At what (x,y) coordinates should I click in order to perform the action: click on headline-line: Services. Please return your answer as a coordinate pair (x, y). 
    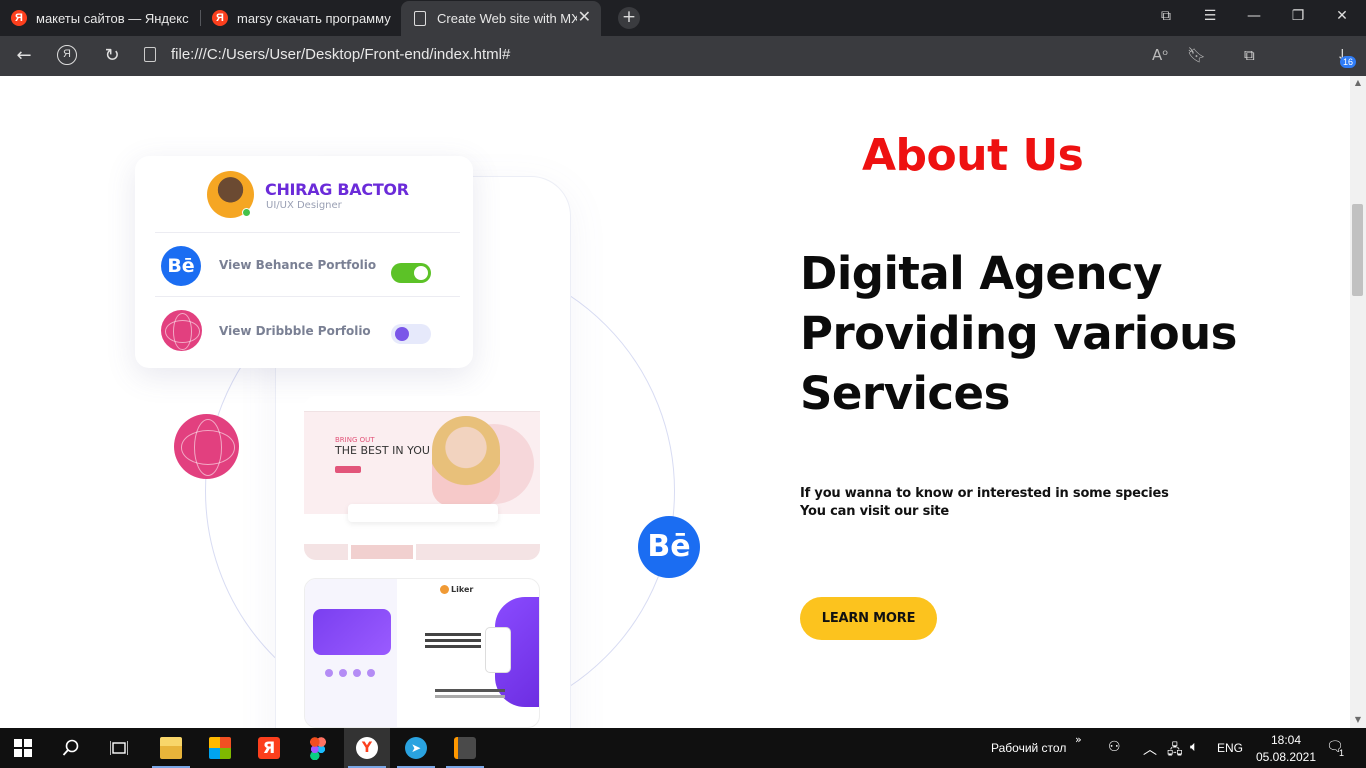
    Looking at the image, I should click on (905, 393).